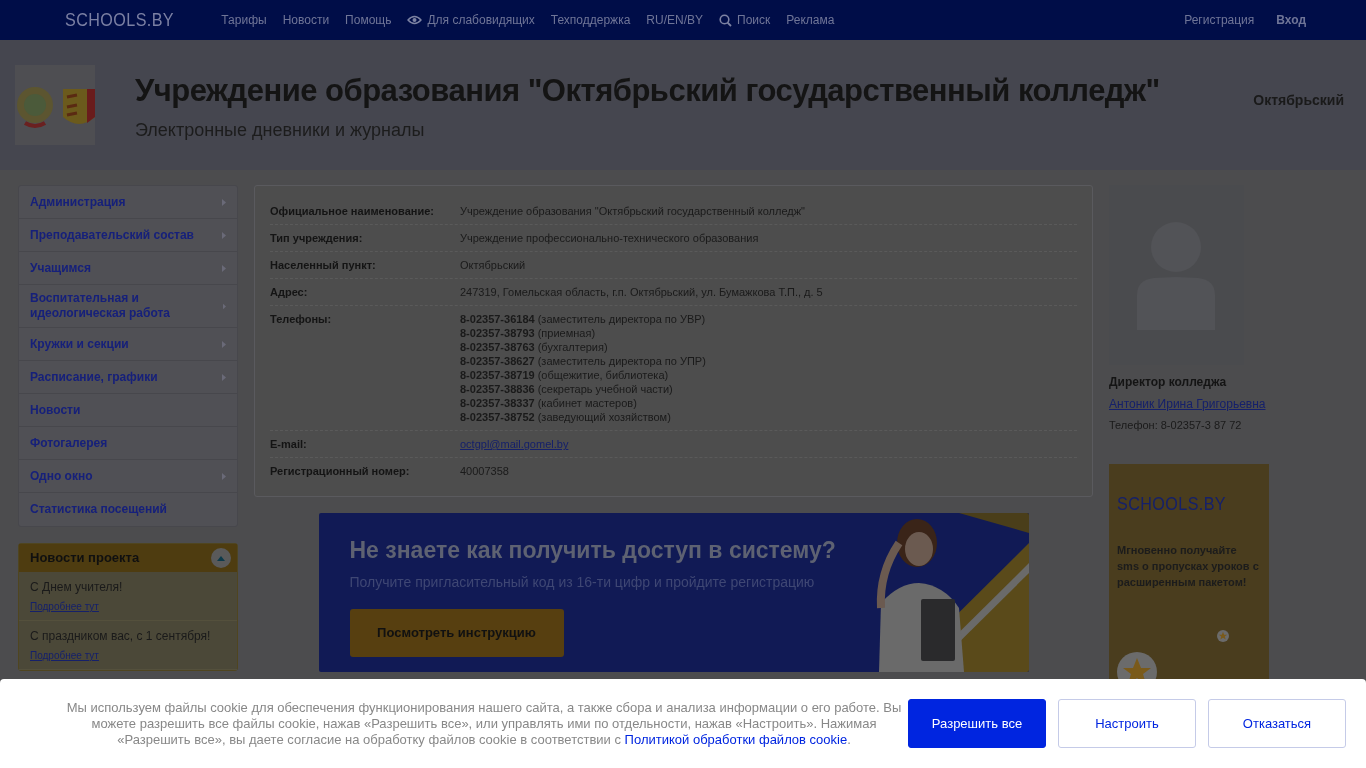 The height and width of the screenshot is (768, 1366). What do you see at coordinates (352, 211) in the screenshot?
I see `field-label: Официальное наименование:` at bounding box center [352, 211].